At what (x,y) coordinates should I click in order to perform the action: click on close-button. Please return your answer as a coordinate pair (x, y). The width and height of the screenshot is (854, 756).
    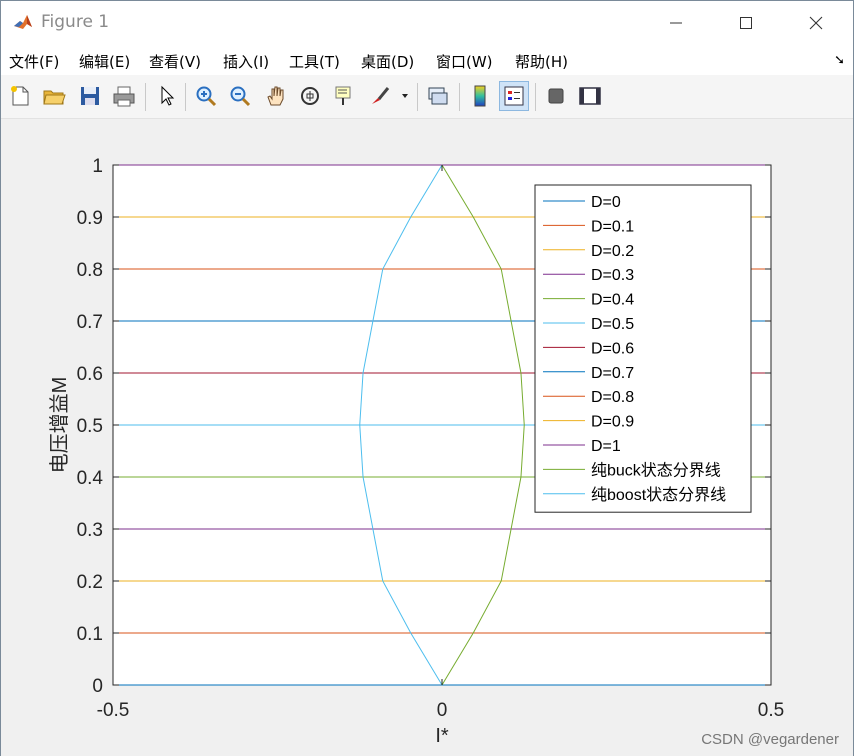
    Looking at the image, I should click on (816, 23).